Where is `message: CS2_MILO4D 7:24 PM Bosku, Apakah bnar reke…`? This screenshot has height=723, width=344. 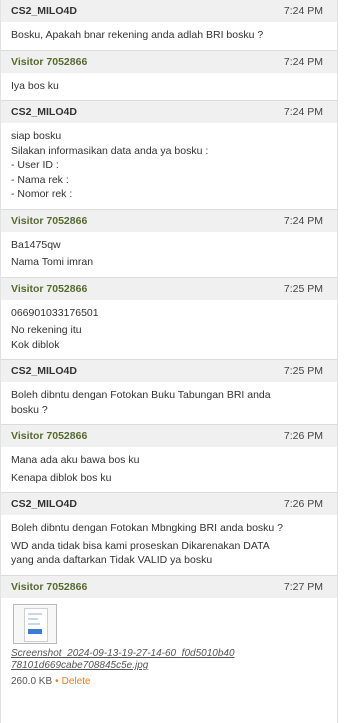
message: CS2_MILO4D 7:24 PM Bosku, Apakah bnar reke… is located at coordinates (169, 25).